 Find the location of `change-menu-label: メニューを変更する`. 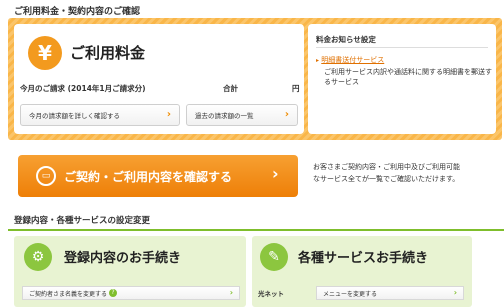

change-menu-label: メニューを変更する is located at coordinates (350, 294).